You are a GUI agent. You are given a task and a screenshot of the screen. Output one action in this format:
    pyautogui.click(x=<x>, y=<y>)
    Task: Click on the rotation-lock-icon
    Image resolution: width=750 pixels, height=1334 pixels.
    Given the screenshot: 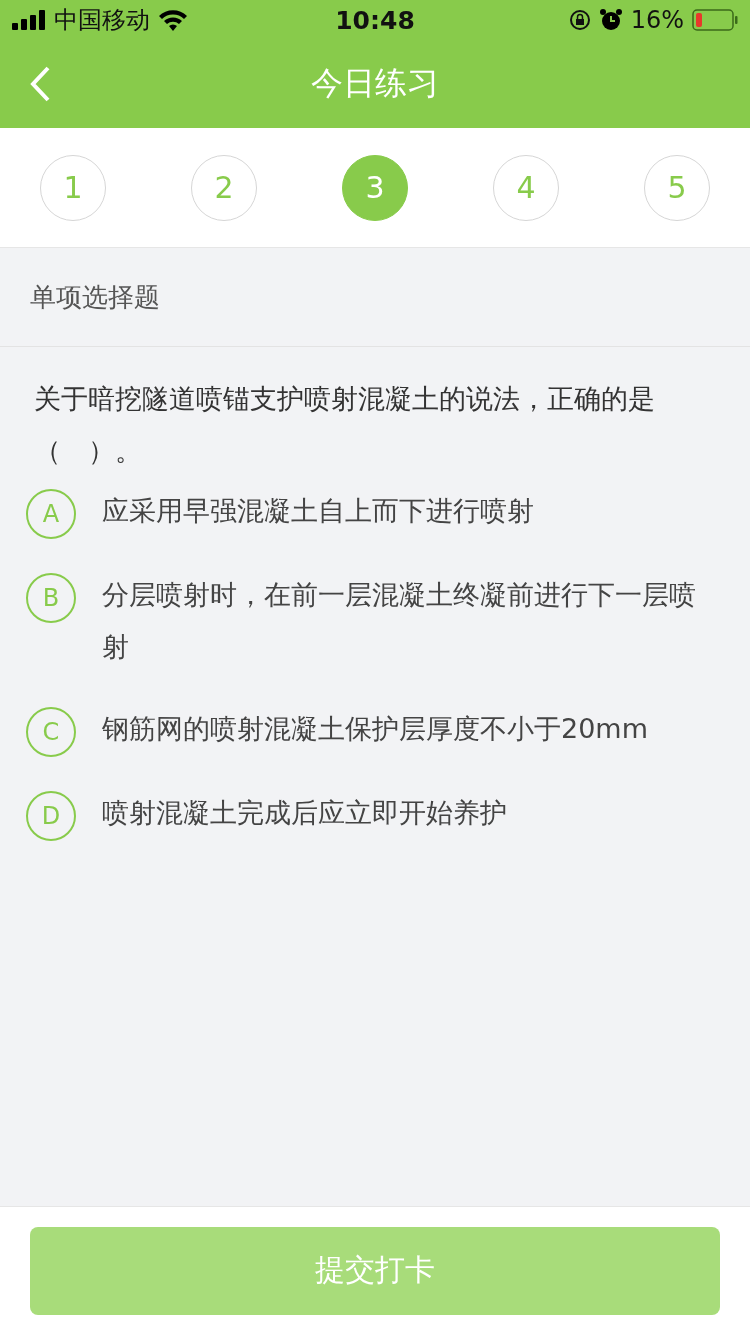 What is the action you would take?
    pyautogui.click(x=579, y=20)
    